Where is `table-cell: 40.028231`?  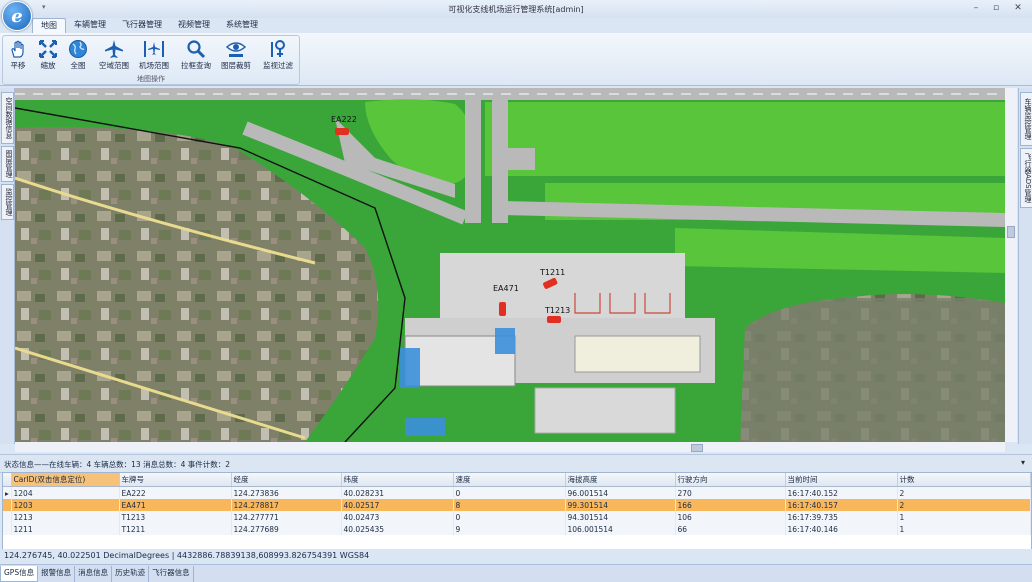 table-cell: 40.028231 is located at coordinates (397, 492).